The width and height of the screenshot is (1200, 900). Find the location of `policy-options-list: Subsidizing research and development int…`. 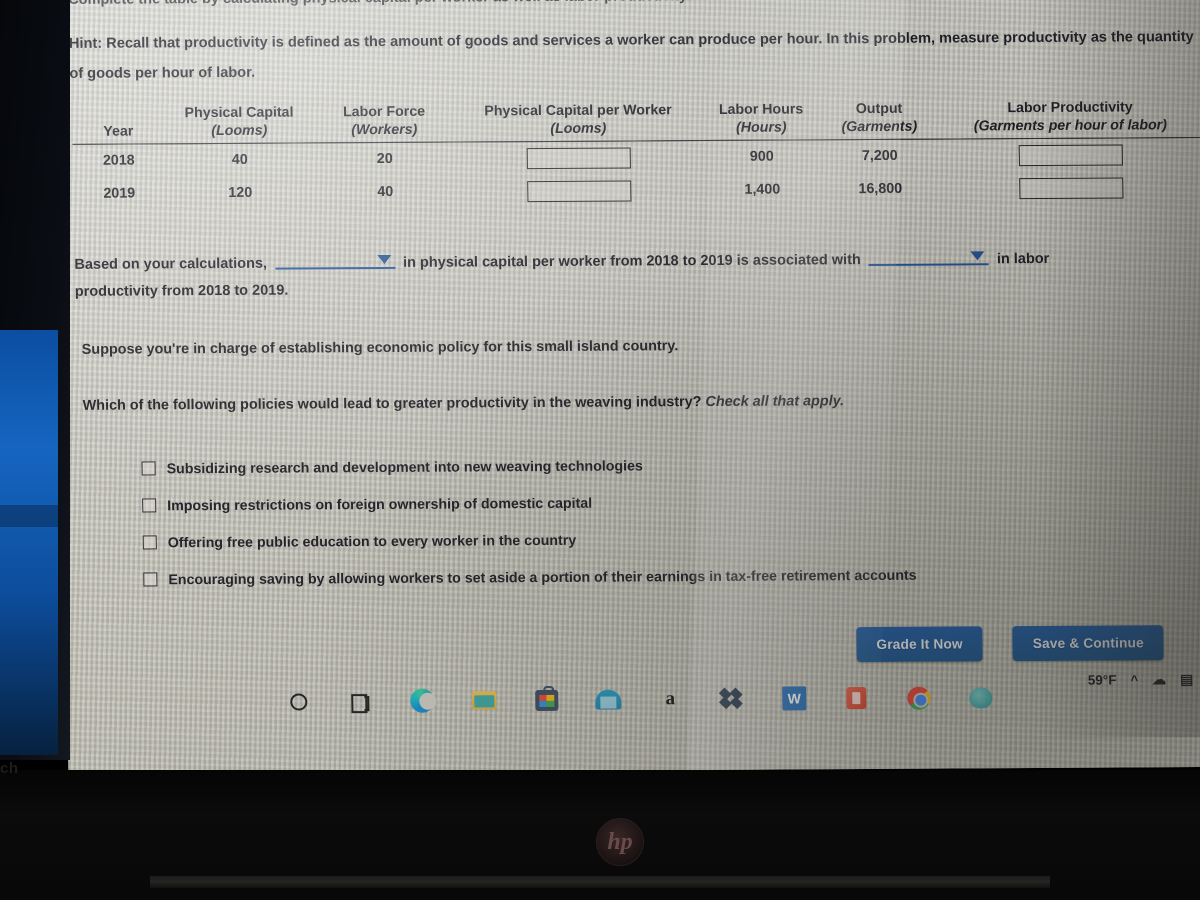

policy-options-list: Subsidizing research and development int… is located at coordinates (642, 532).